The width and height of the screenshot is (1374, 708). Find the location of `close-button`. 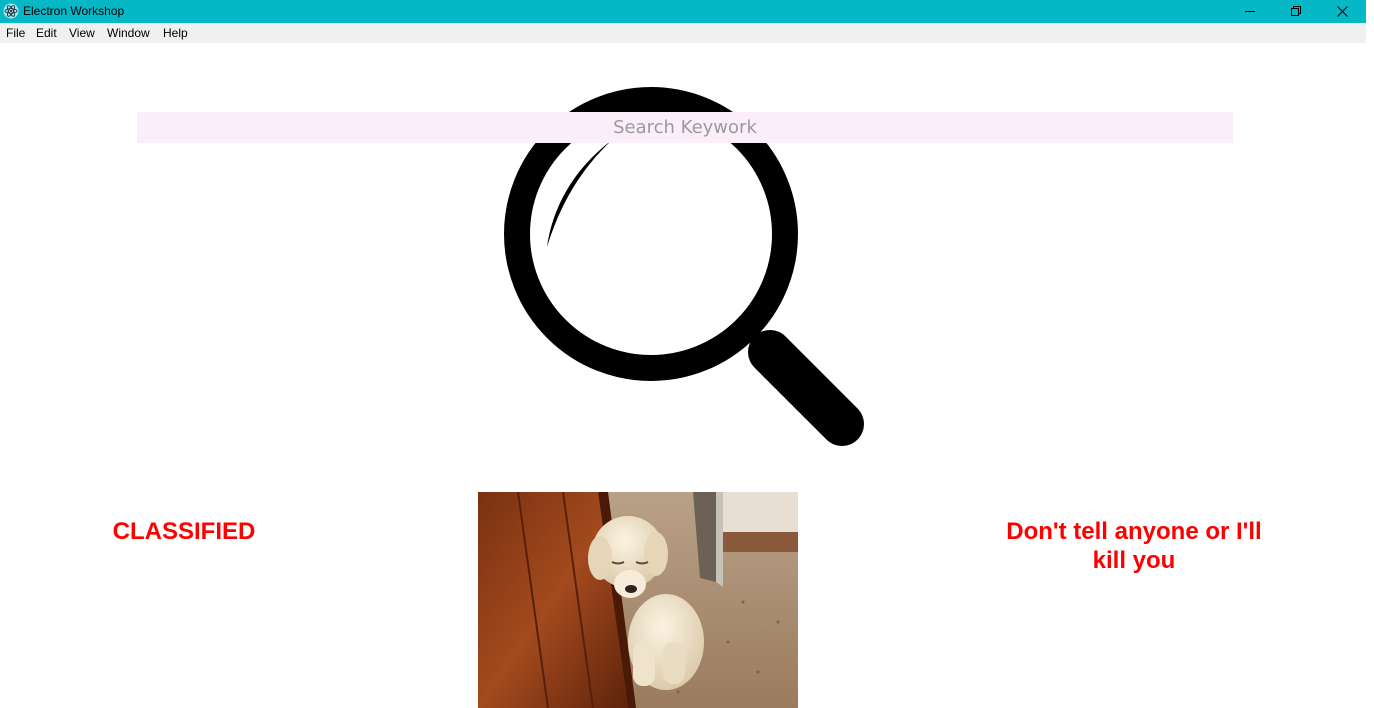

close-button is located at coordinates (1343, 11).